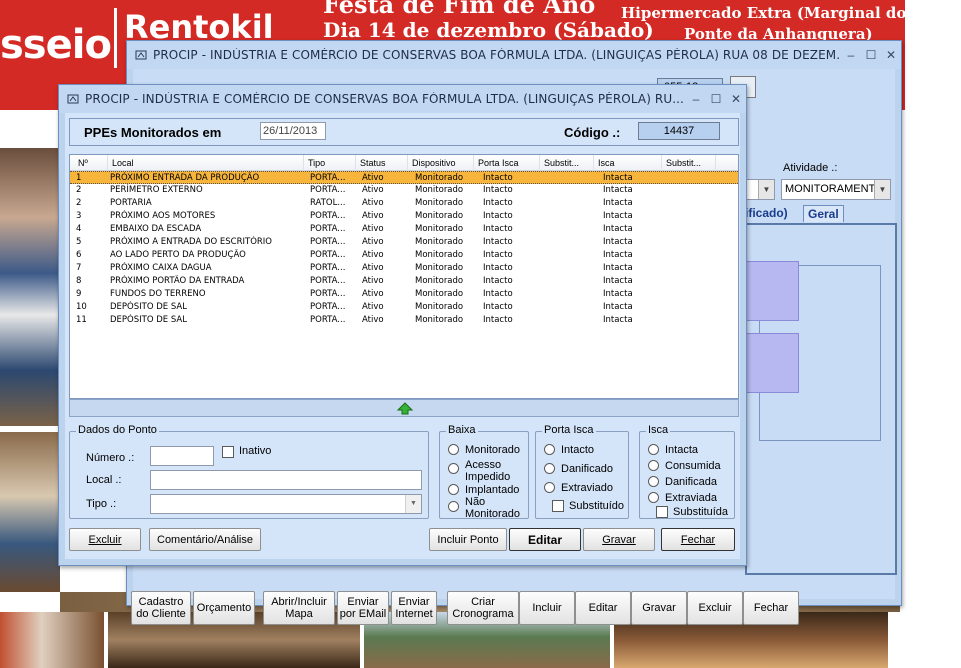 This screenshot has height=668, width=961. Describe the element at coordinates (228, 452) in the screenshot. I see `inativo-checkbox` at that location.